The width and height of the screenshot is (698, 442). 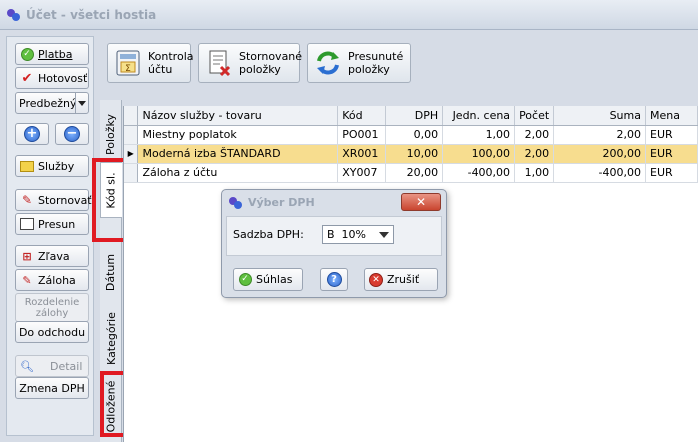 What do you see at coordinates (52, 388) in the screenshot?
I see `zmena-dph-button: Zmena DPH` at bounding box center [52, 388].